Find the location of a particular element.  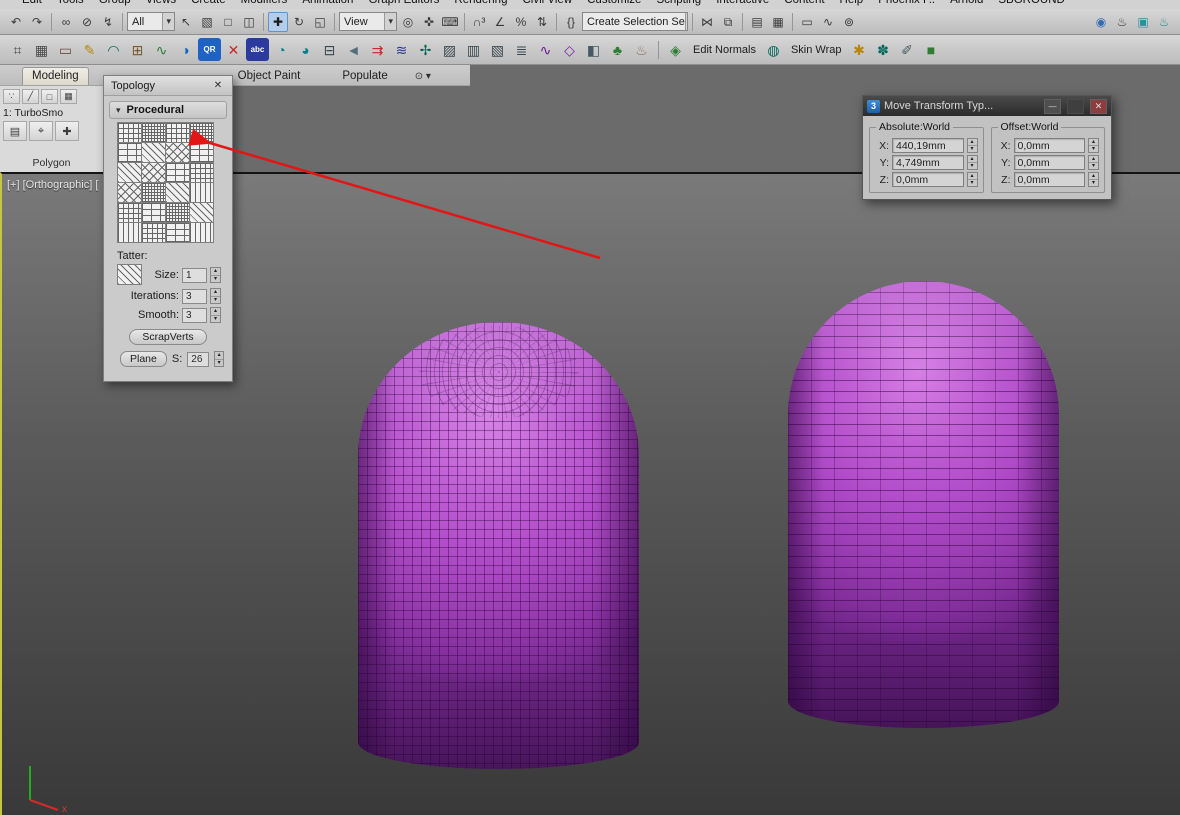

scene-explorer-icon: ▤ is located at coordinates (757, 22).